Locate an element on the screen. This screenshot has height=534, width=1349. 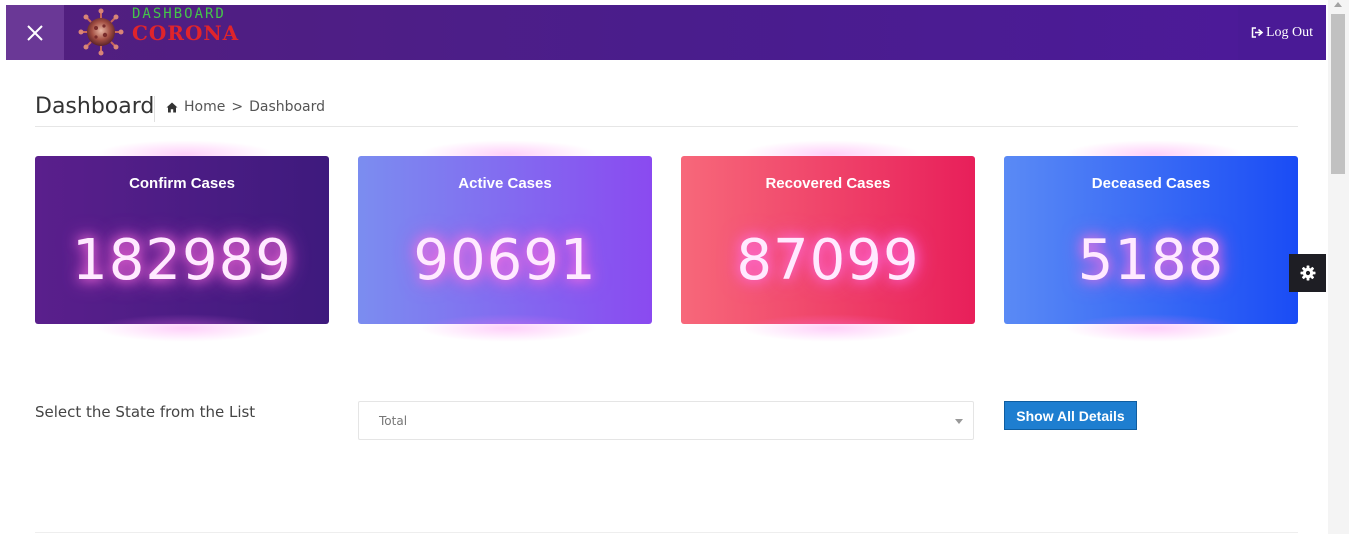
logout-button: Log Out is located at coordinates (1282, 32).